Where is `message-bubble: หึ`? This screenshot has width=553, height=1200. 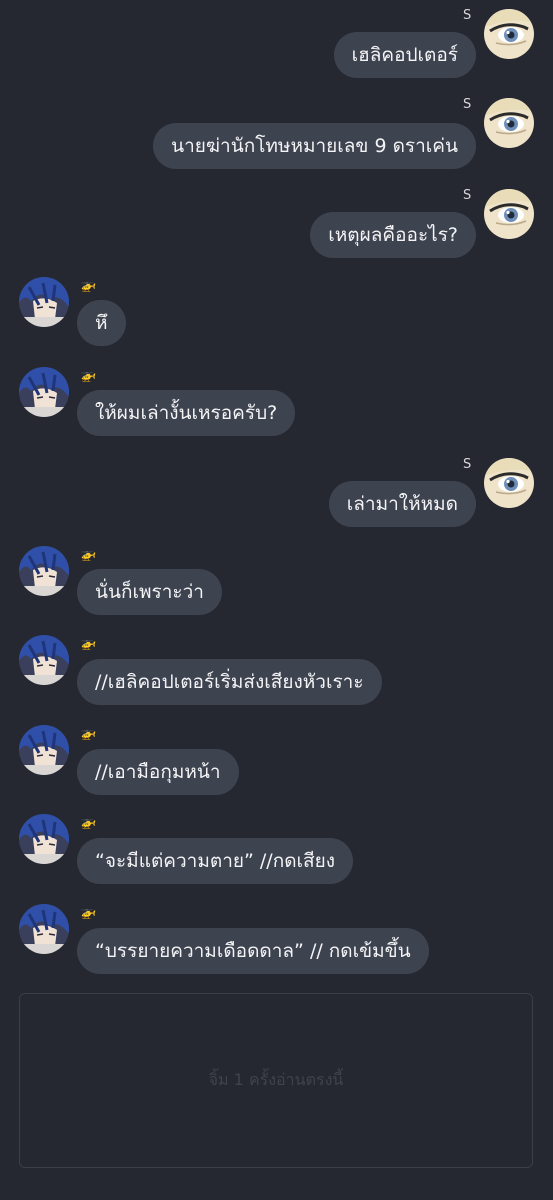
message-bubble: หึ is located at coordinates (101, 323).